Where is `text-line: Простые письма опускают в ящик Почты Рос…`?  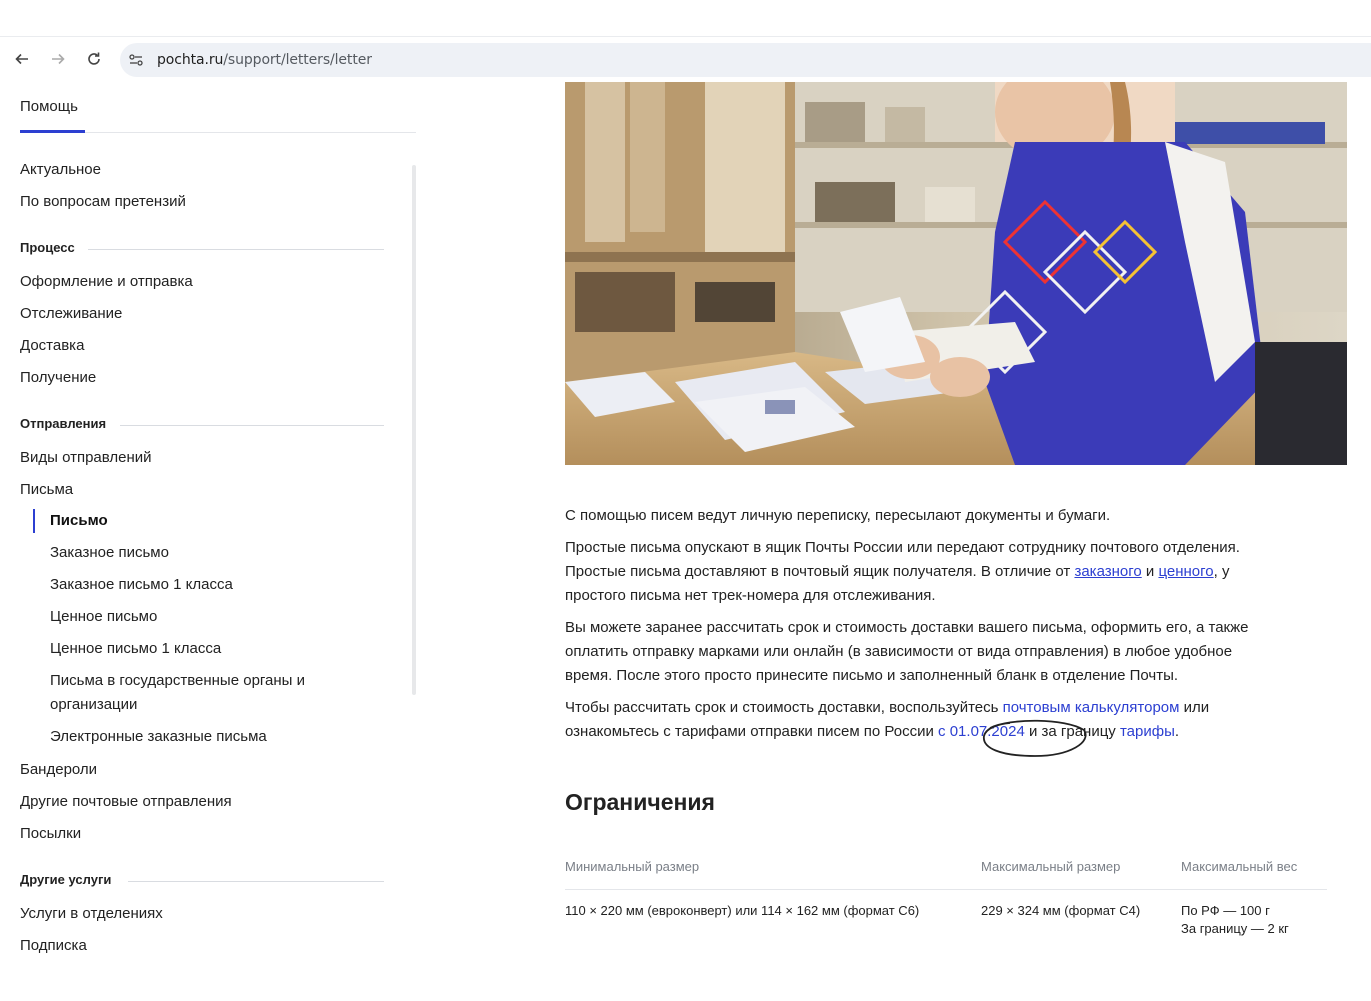
text-line: Простые письма опускают в ящик Почты Рос… is located at coordinates (902, 547).